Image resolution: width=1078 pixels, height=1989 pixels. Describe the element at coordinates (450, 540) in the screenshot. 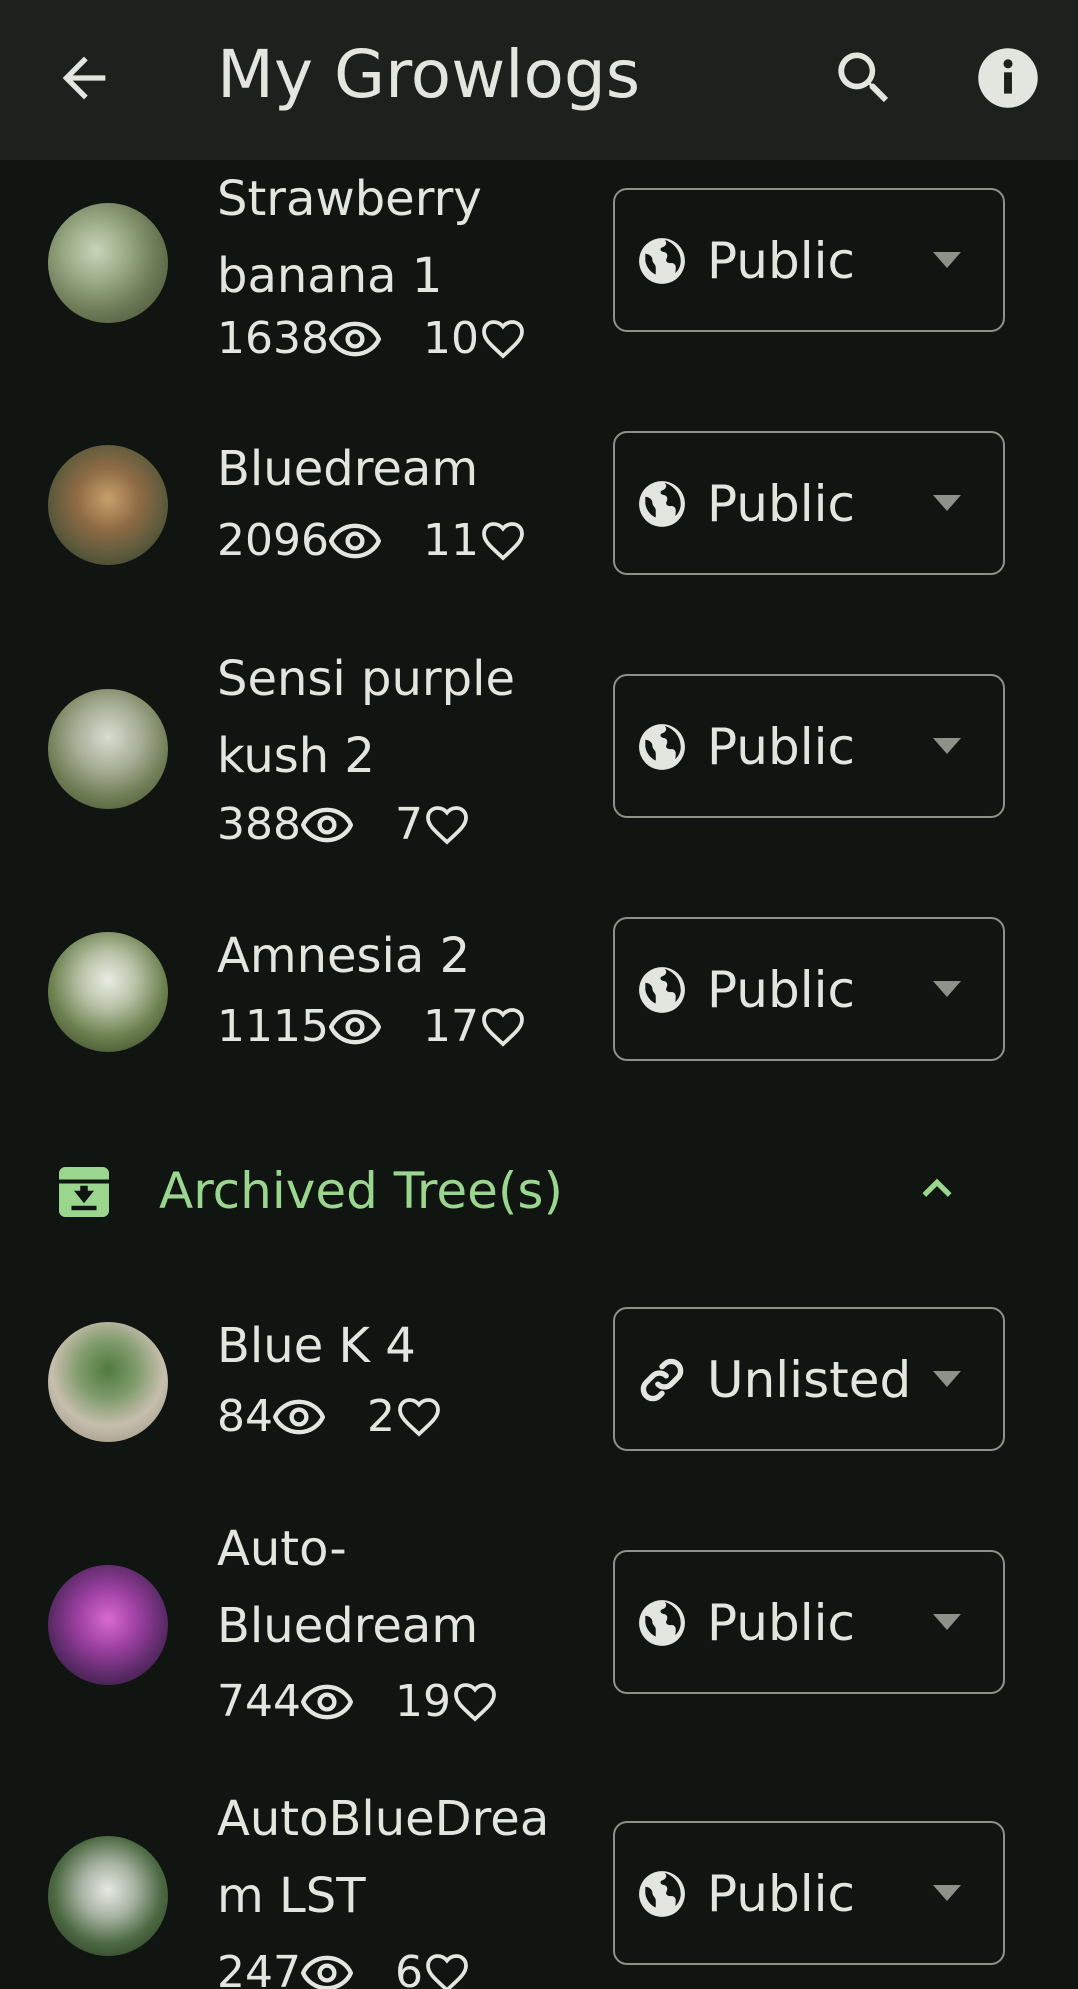

I see `like-count: 11` at that location.